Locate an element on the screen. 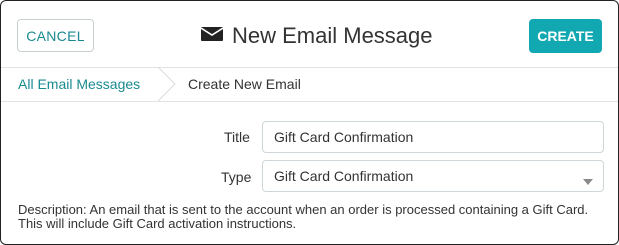 This screenshot has height=245, width=619. title-input: Gift Card Confirmation is located at coordinates (433, 137).